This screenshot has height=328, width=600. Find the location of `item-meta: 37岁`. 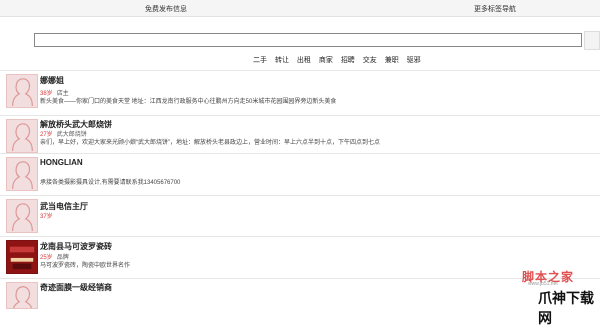

item-meta: 37岁 is located at coordinates (48, 215).